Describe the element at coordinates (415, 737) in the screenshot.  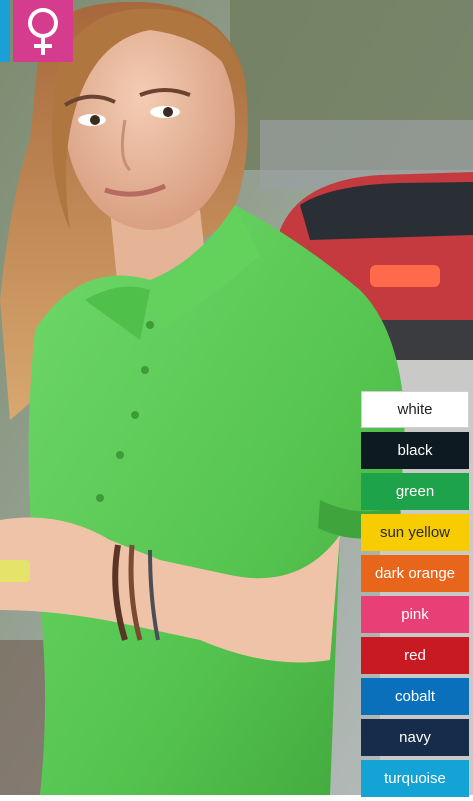
I see `swatch-navy: navy` at that location.